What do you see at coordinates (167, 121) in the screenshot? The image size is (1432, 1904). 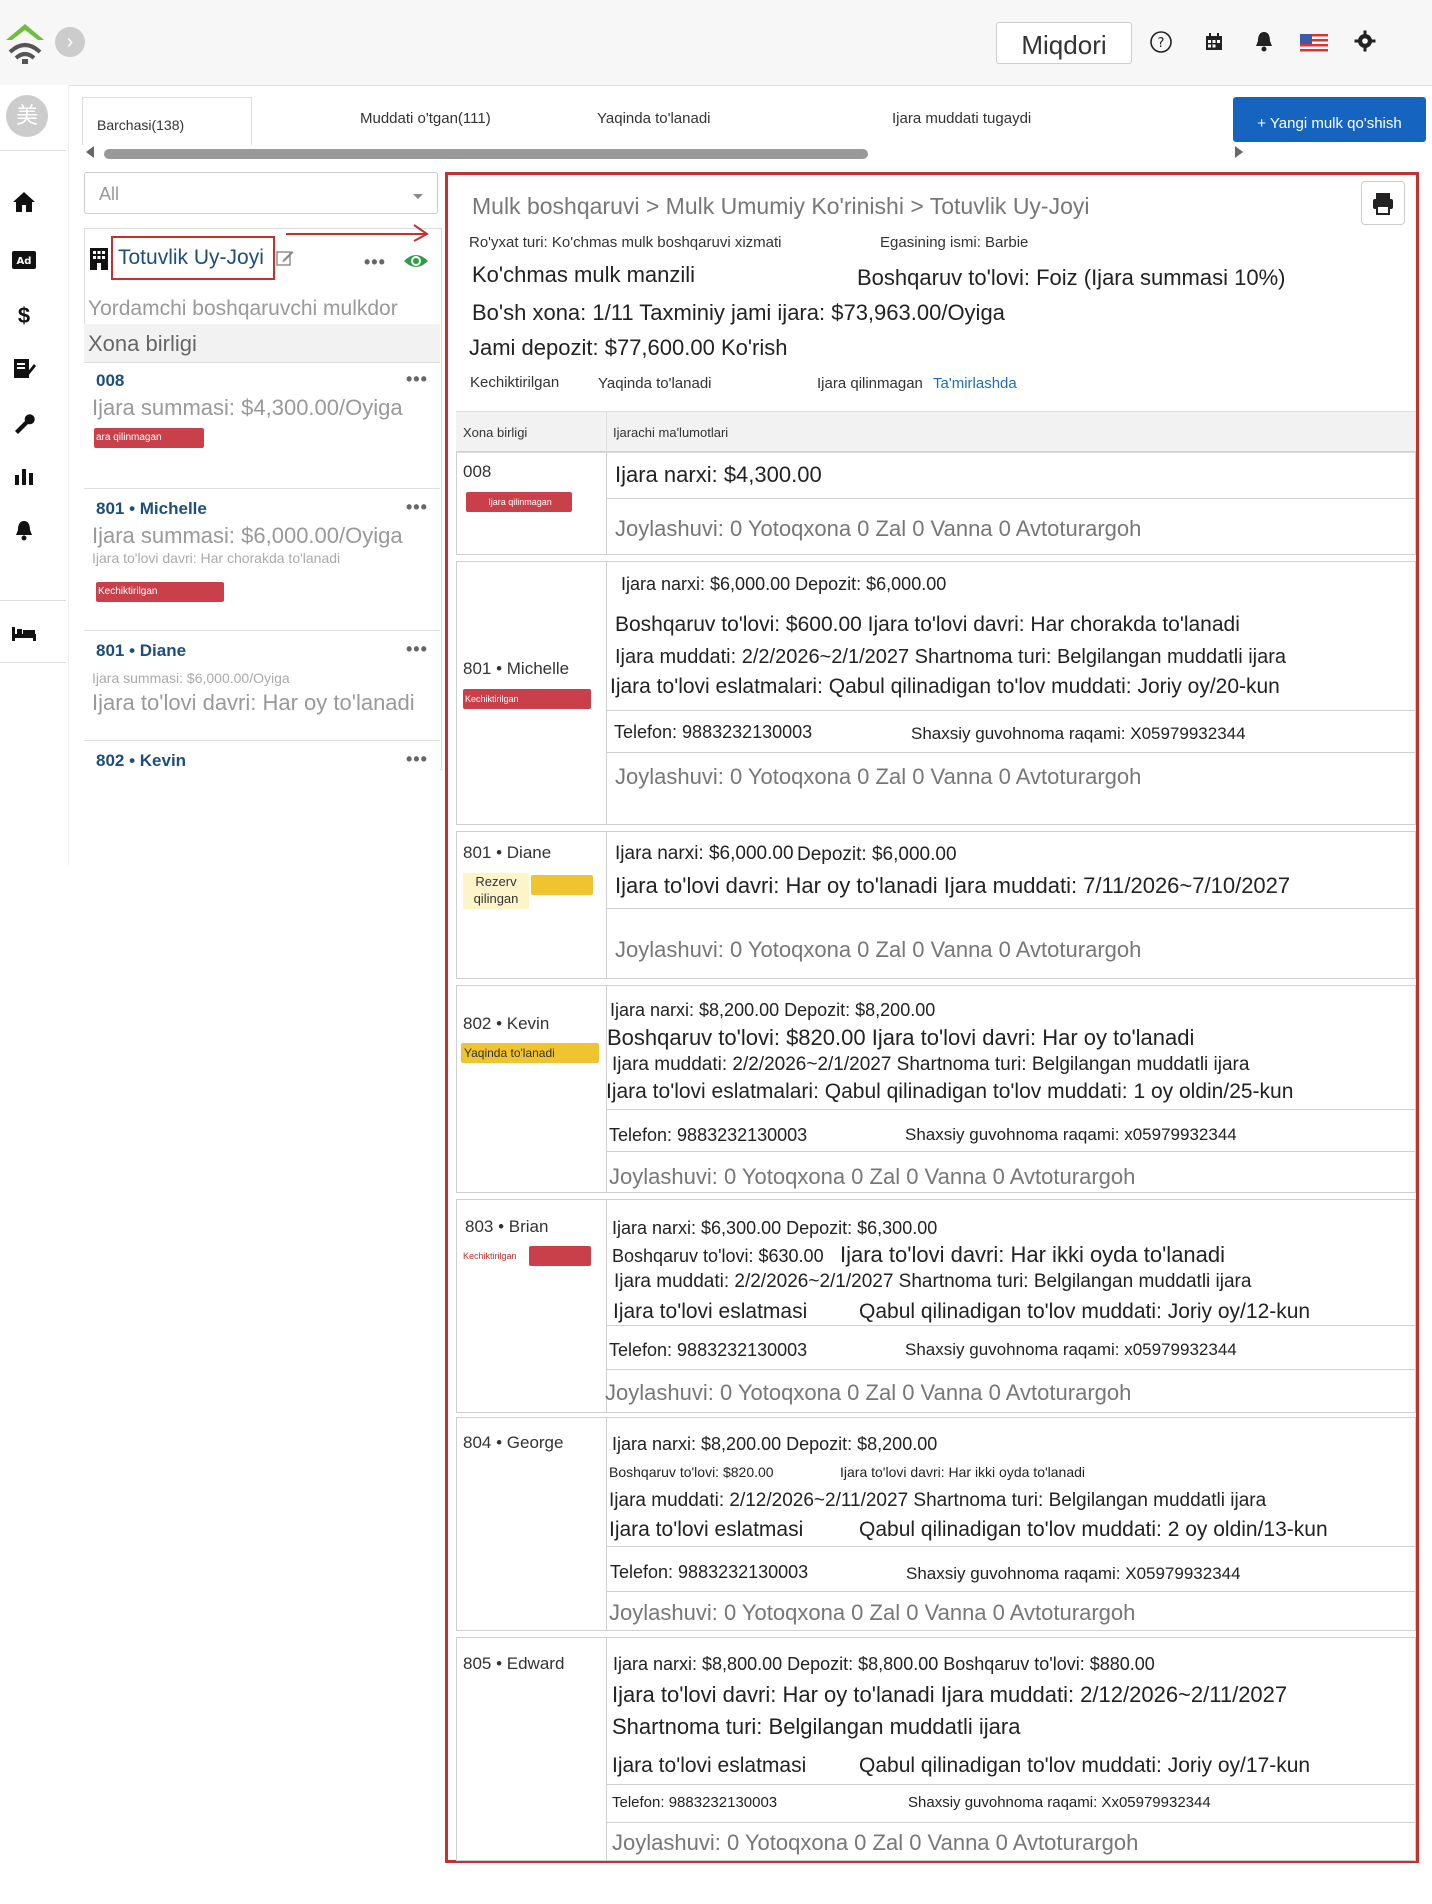 I see `tab-all: Barchasi(138)` at bounding box center [167, 121].